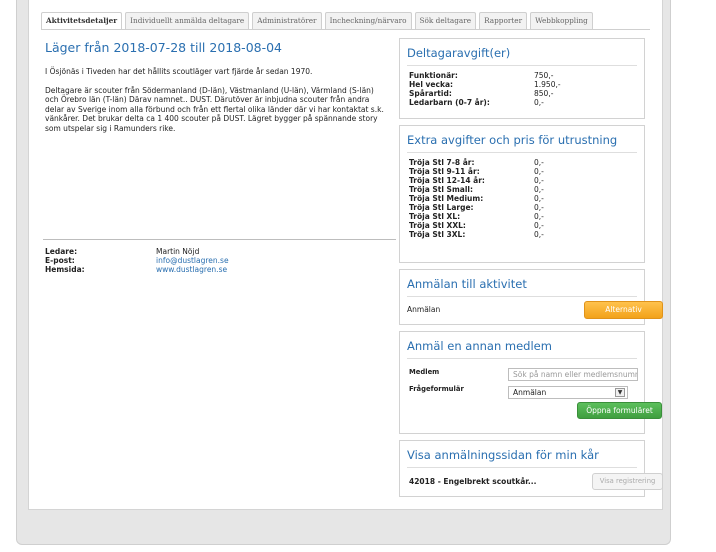 This screenshot has width=716, height=552. I want to click on tab-administratorer: Administratörer, so click(287, 20).